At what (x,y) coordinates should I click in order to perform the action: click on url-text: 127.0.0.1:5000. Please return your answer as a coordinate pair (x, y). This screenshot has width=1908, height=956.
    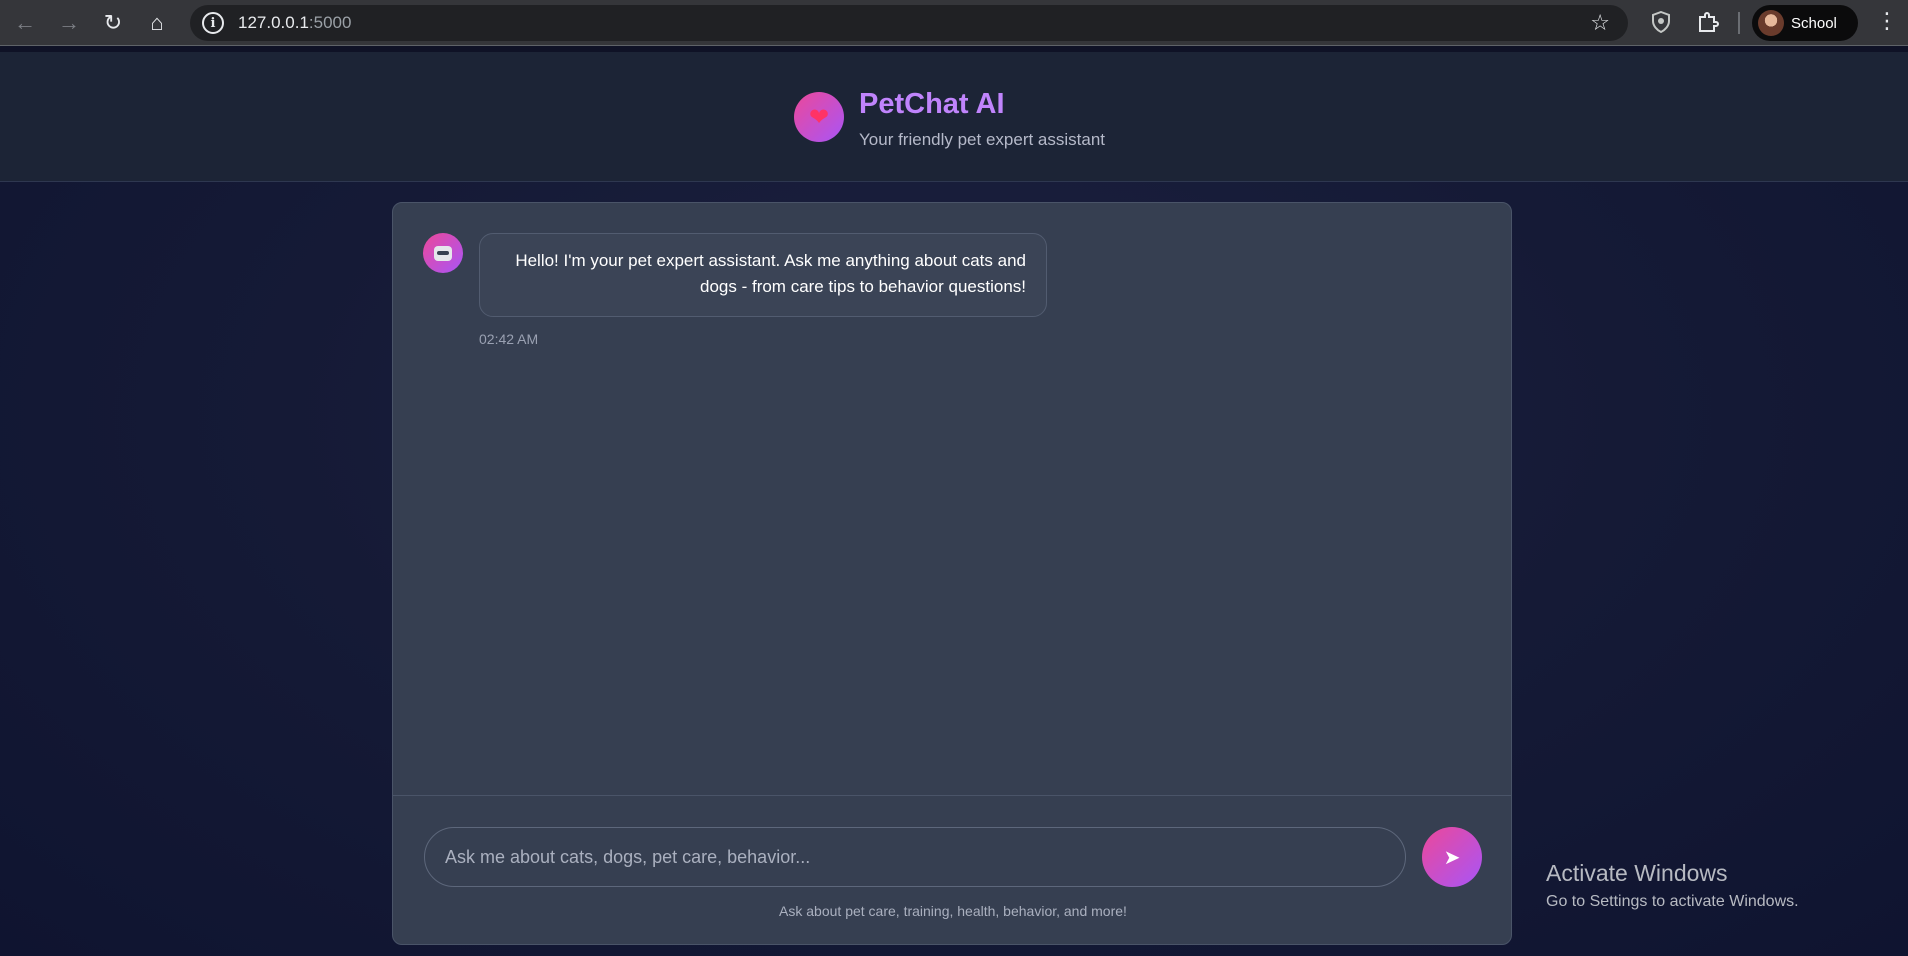
    Looking at the image, I should click on (294, 23).